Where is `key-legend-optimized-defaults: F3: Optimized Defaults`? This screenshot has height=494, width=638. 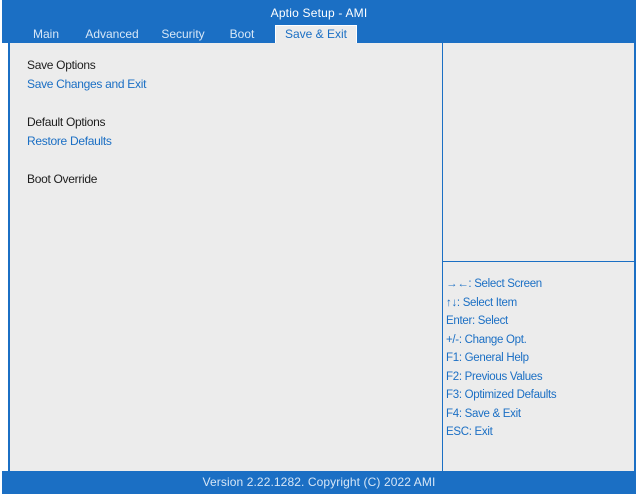
key-legend-optimized-defaults: F3: Optimized Defaults is located at coordinates (501, 395).